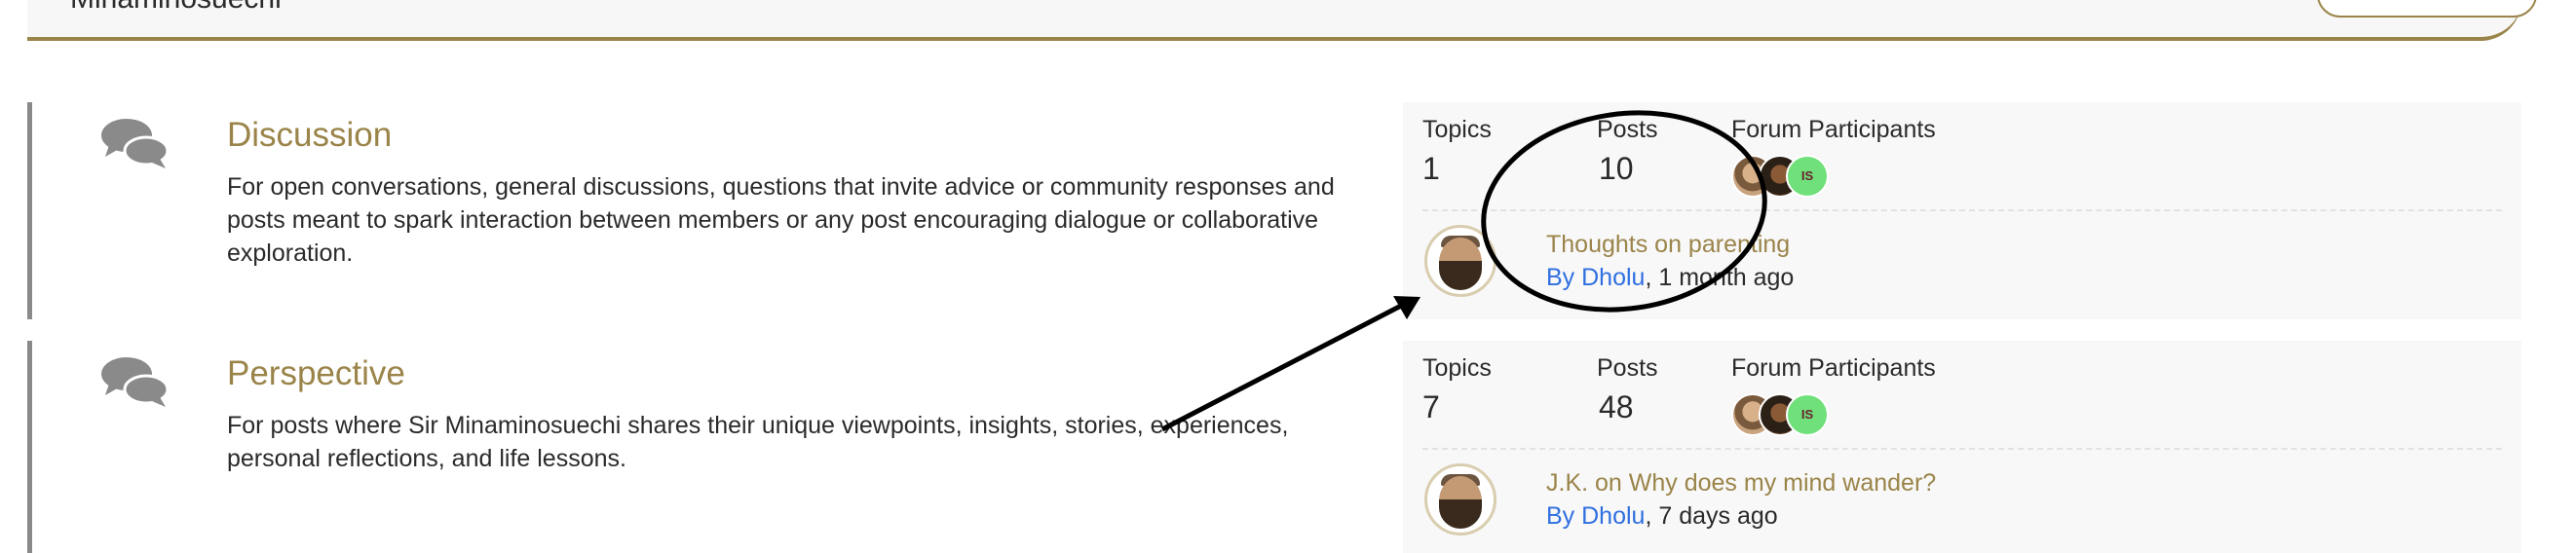 Image resolution: width=2576 pixels, height=553 pixels. What do you see at coordinates (1616, 406) in the screenshot?
I see `posts-count: 48` at bounding box center [1616, 406].